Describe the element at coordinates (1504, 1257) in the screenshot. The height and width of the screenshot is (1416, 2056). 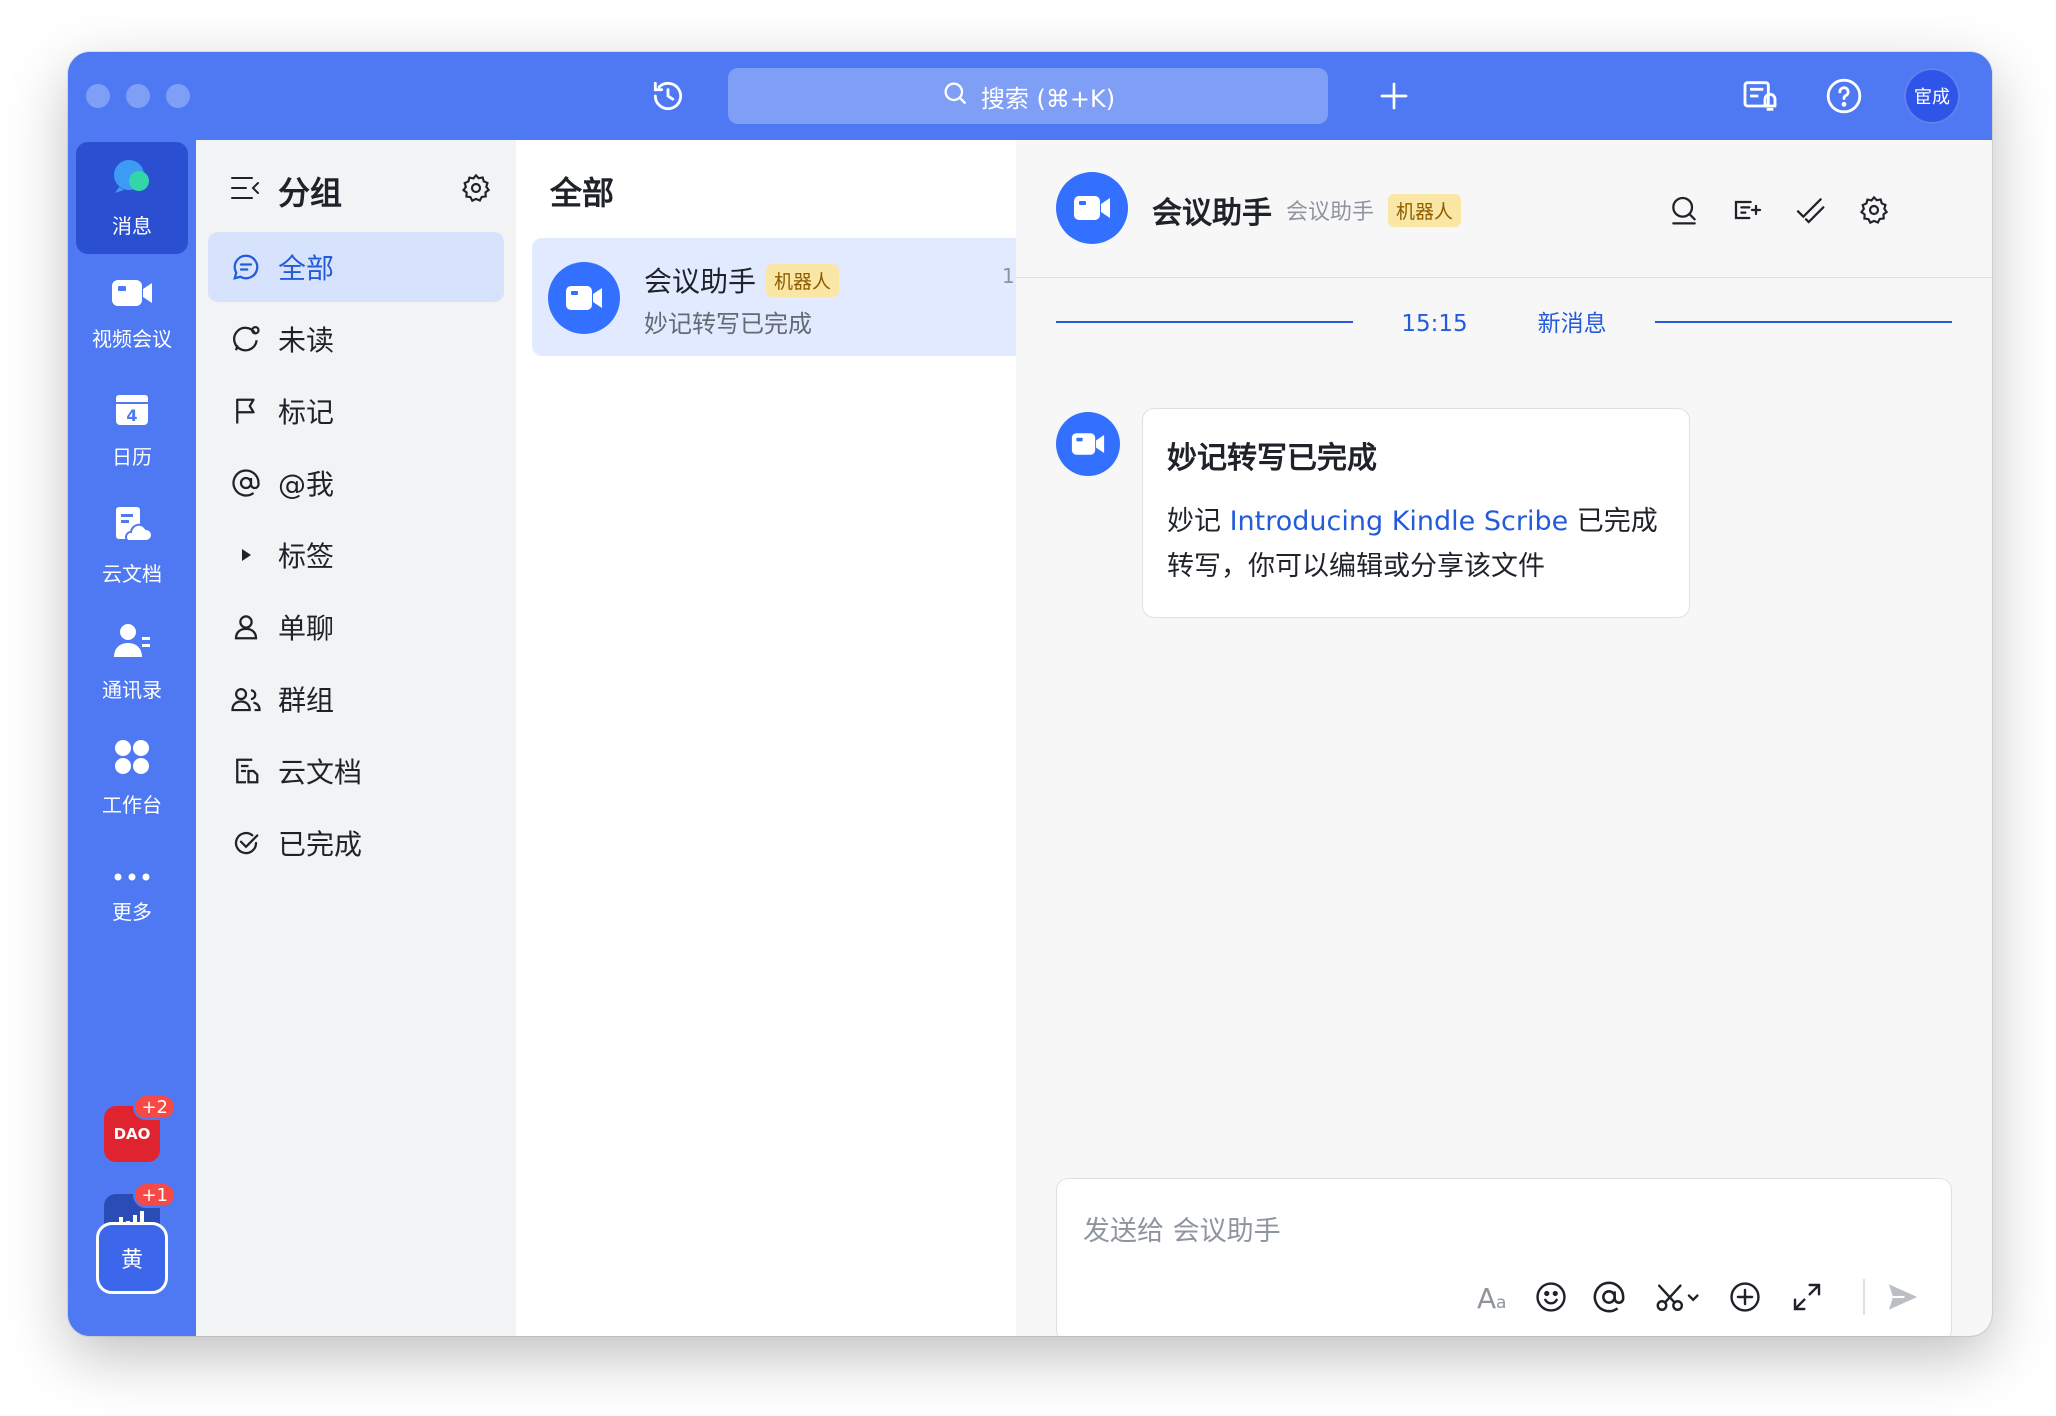
I see `message-composer: 发送给 会议助手 Aa` at that location.